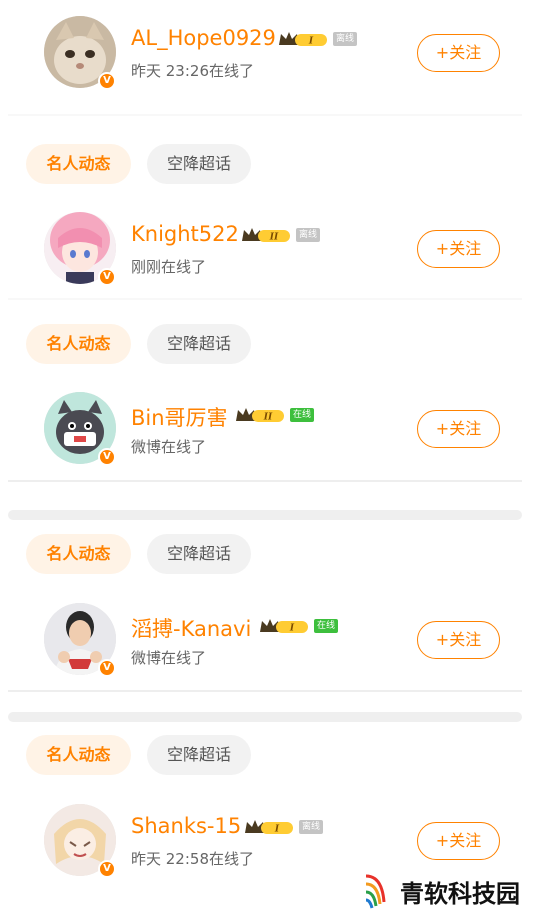  Describe the element at coordinates (269, 648) in the screenshot. I see `user-row: V 滔搏-Kanavi I 在线 微博在线了 +关注` at that location.